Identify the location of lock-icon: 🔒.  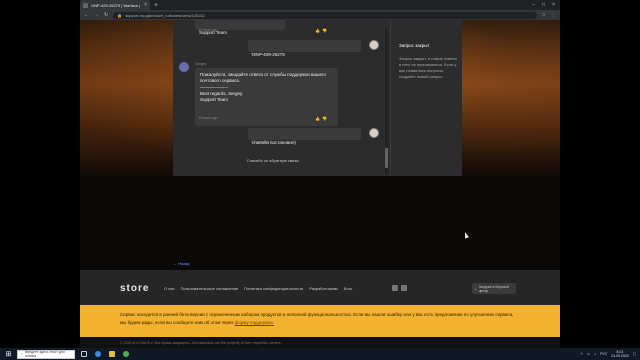
(120, 15).